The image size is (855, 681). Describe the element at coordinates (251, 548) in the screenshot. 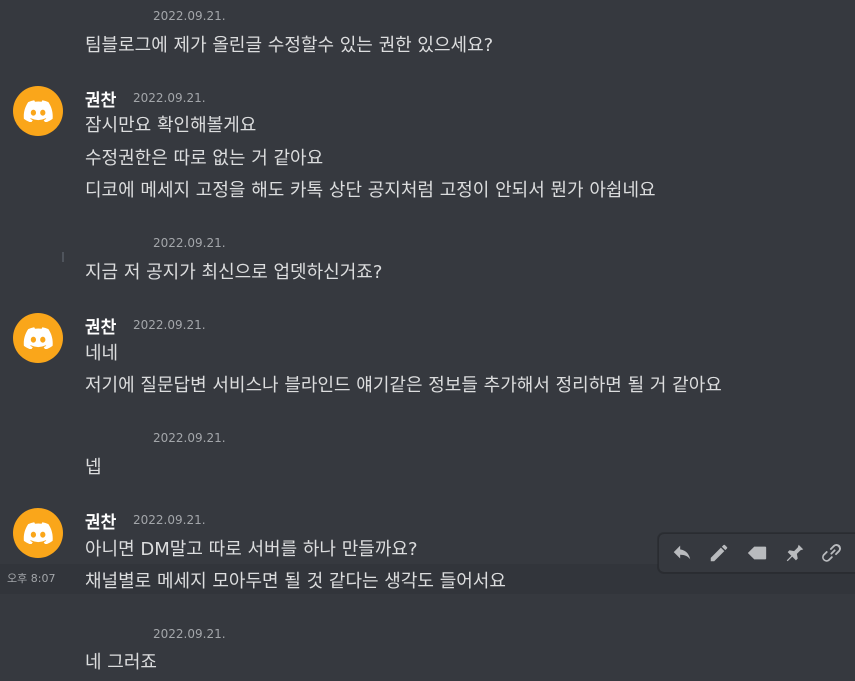

I see `message-text: 아니면 DM말고 따로 서버를 하나 만들까요?` at that location.